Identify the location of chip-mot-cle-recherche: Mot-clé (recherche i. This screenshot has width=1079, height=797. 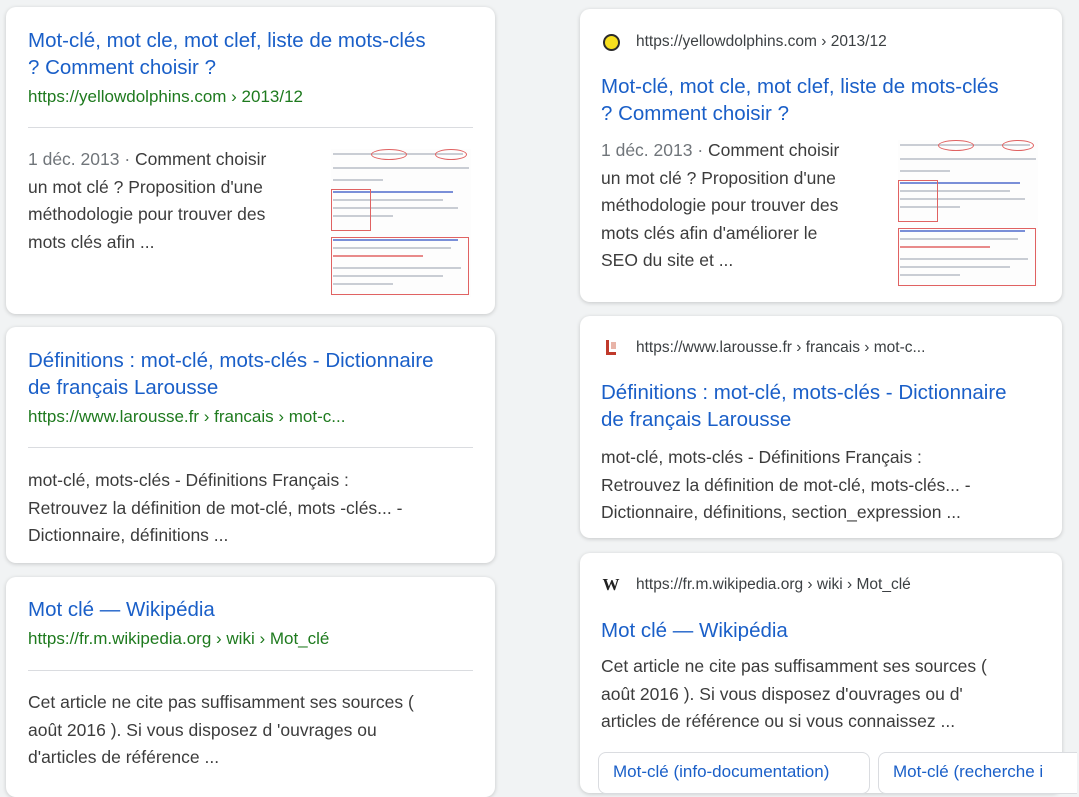
(977, 773).